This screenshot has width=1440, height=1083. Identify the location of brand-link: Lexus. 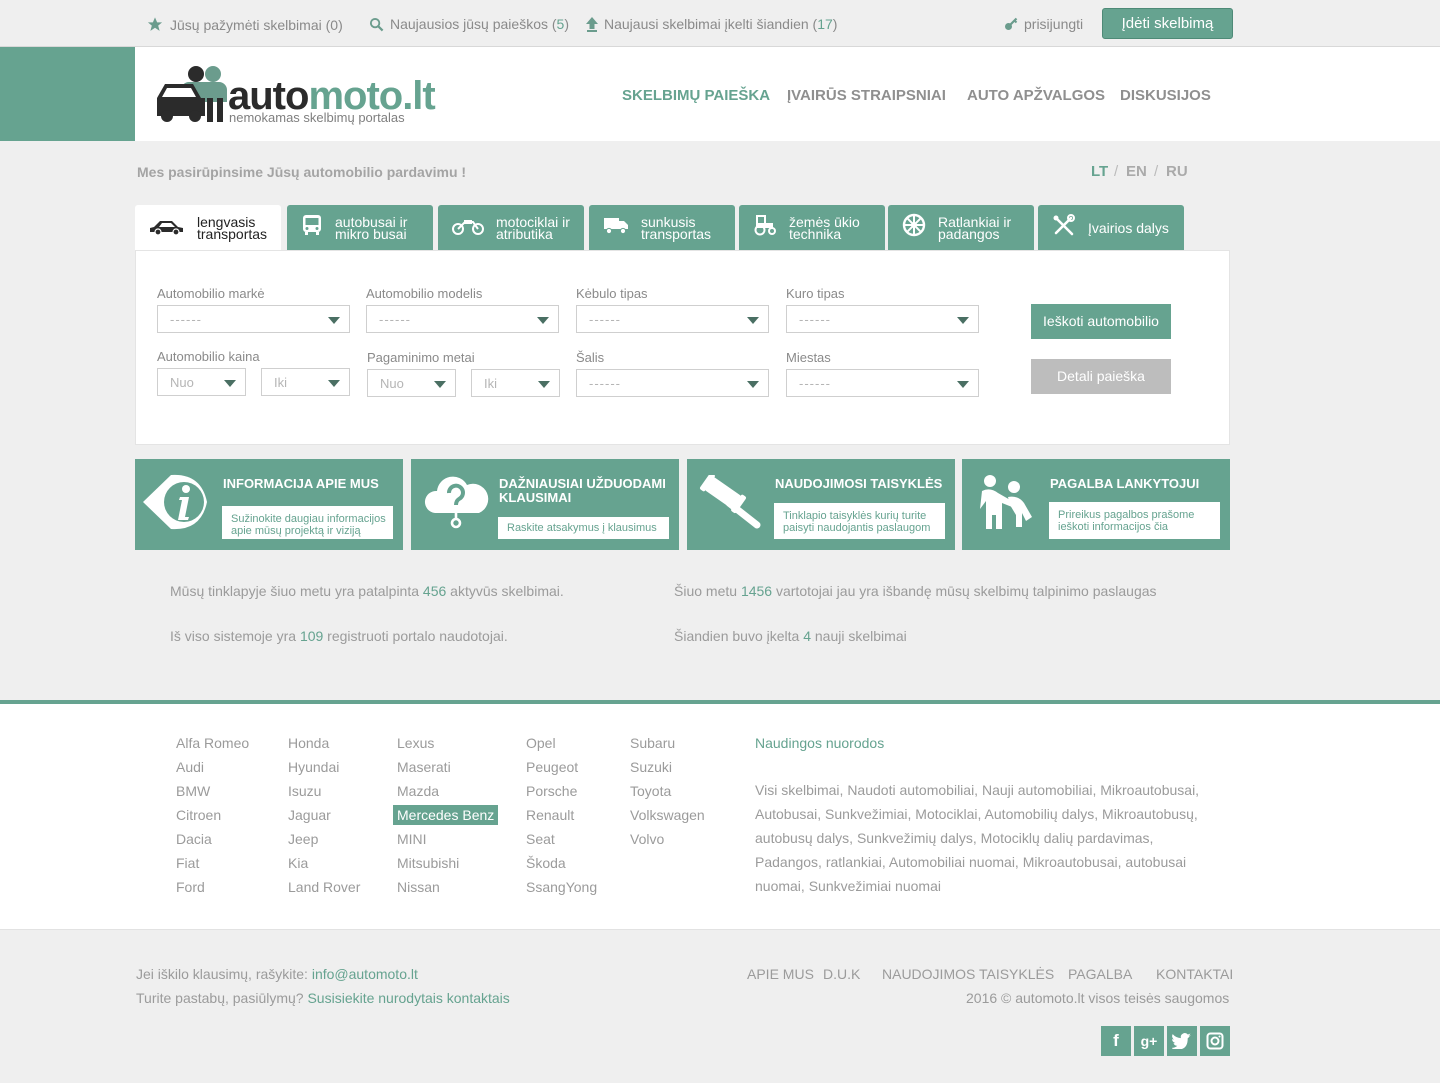
(415, 743).